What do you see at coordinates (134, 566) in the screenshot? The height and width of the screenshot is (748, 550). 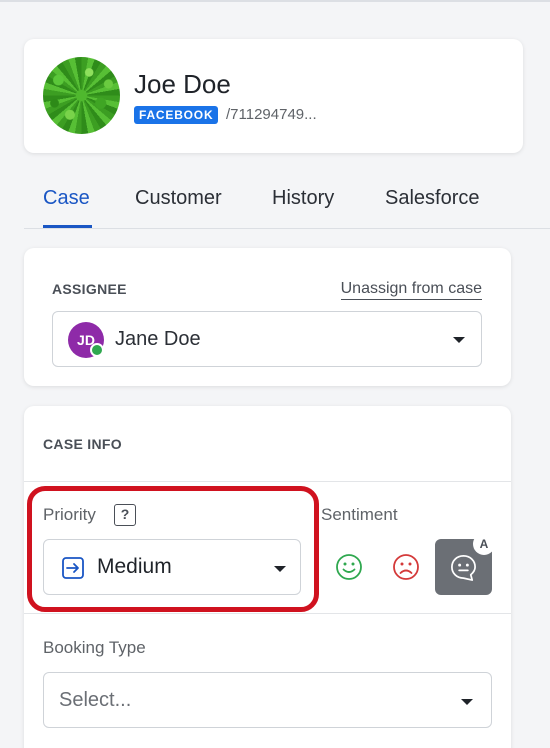 I see `priority-value: Medium` at bounding box center [134, 566].